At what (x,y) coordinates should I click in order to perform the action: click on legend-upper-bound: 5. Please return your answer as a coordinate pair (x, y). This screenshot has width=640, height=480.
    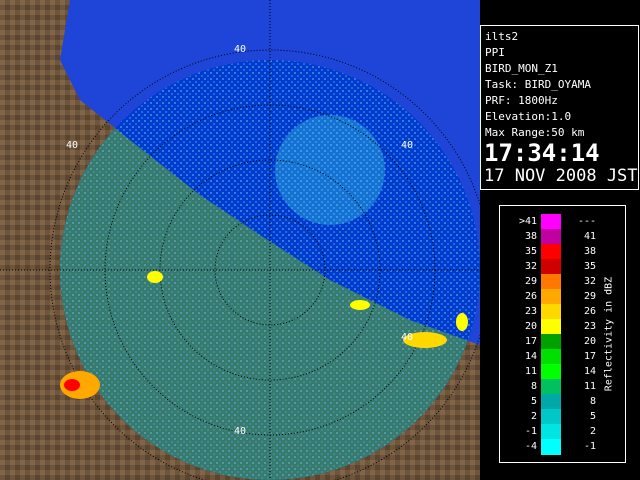
    Looking at the image, I should click on (592, 416).